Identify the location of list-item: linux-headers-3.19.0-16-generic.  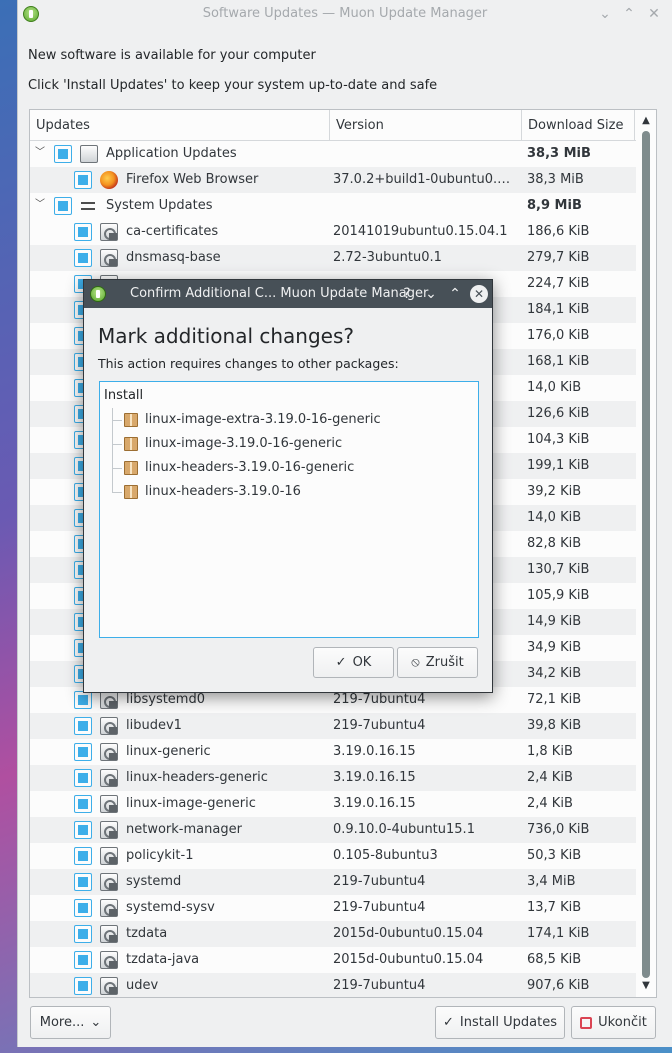
(249, 467).